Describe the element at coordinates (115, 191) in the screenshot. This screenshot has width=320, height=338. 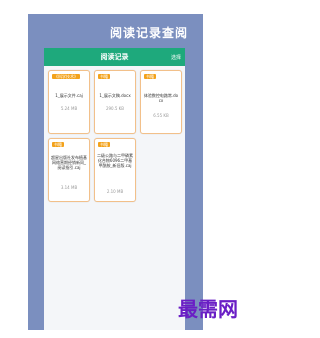
I see `record-size: 2.10 MB` at that location.